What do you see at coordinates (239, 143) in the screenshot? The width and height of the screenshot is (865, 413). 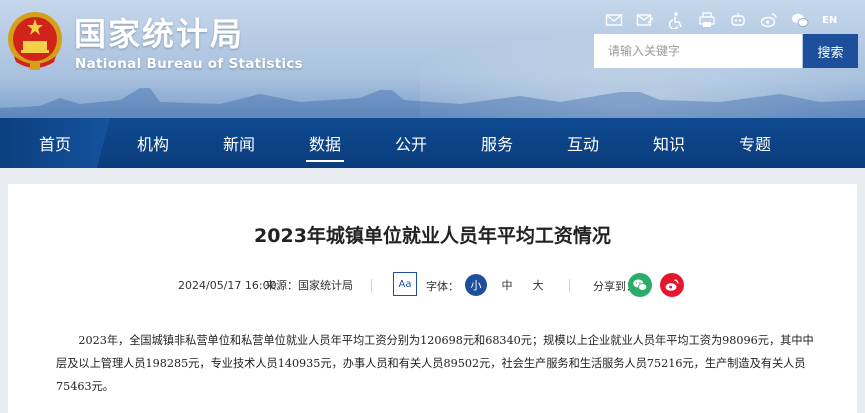 I see `nav-item-news: 新闻` at bounding box center [239, 143].